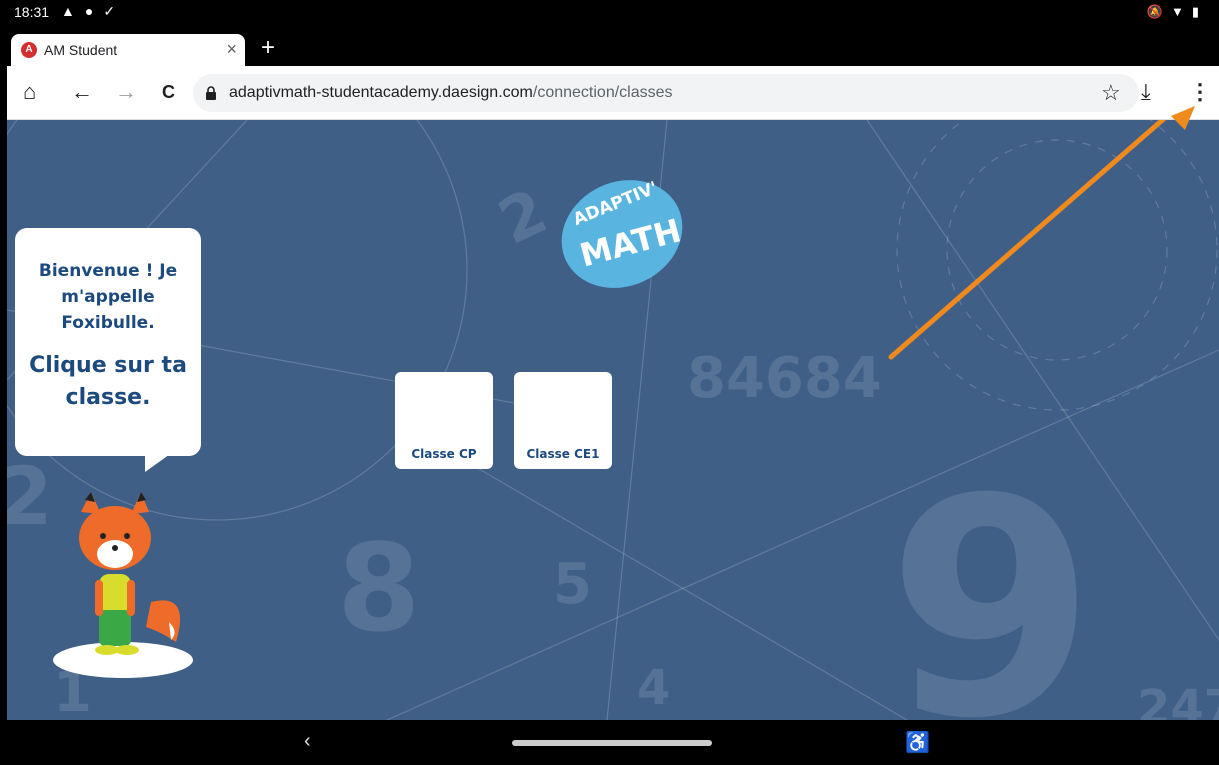 The height and width of the screenshot is (765, 1219). Describe the element at coordinates (563, 454) in the screenshot. I see `class-label: Classe CE1` at that location.